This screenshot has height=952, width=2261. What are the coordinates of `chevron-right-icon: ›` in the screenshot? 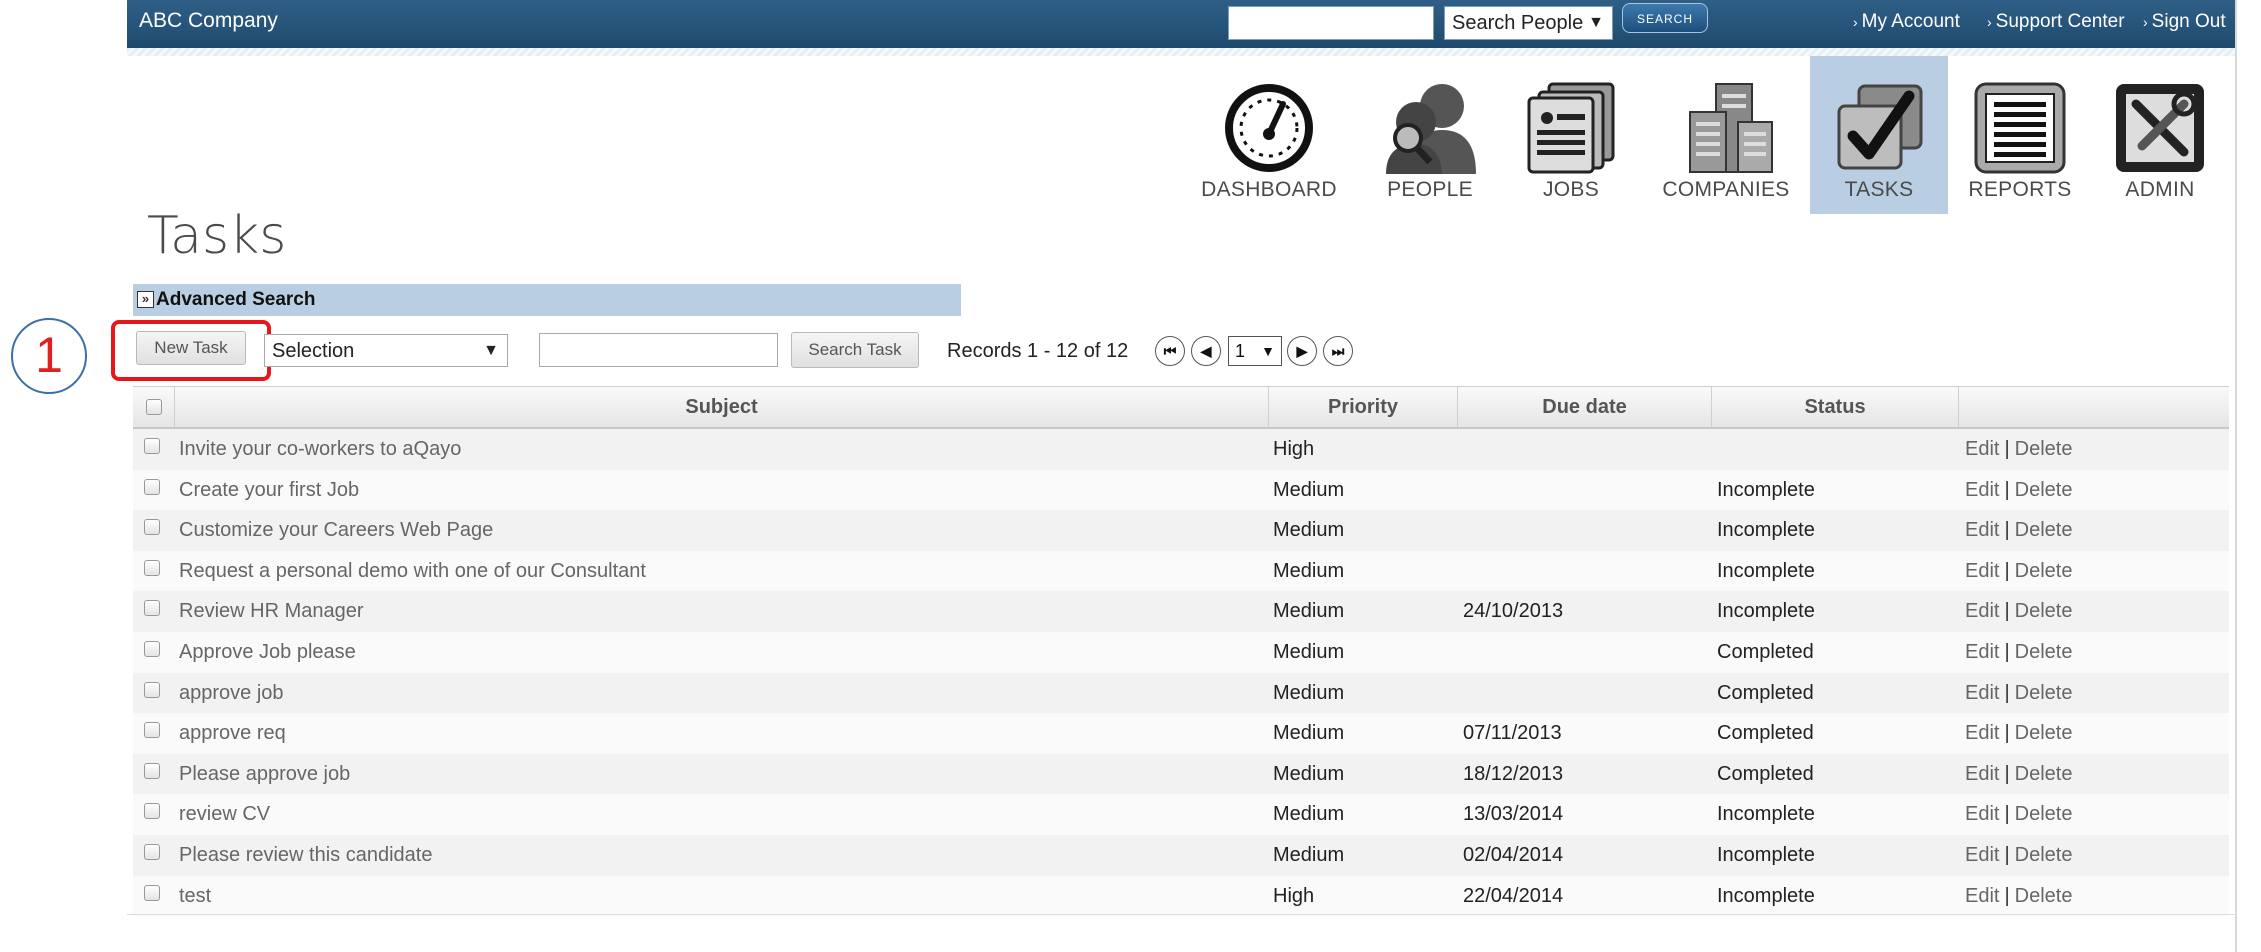 It's located at (1989, 22).